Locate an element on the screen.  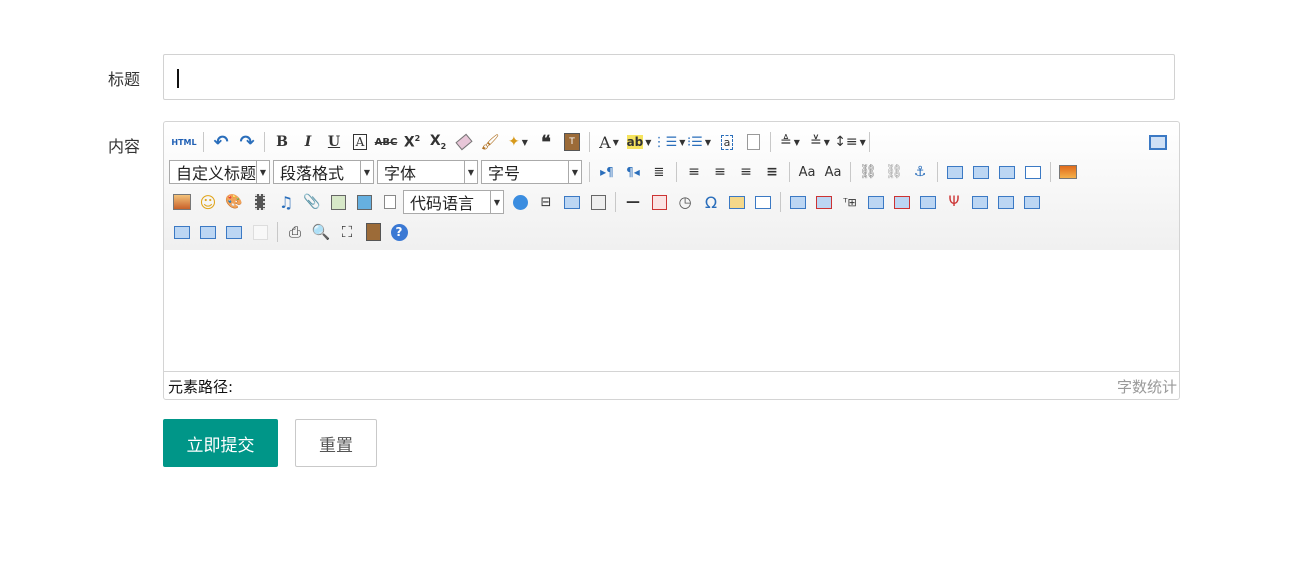
attachment-icon: 📎 is located at coordinates (312, 202).